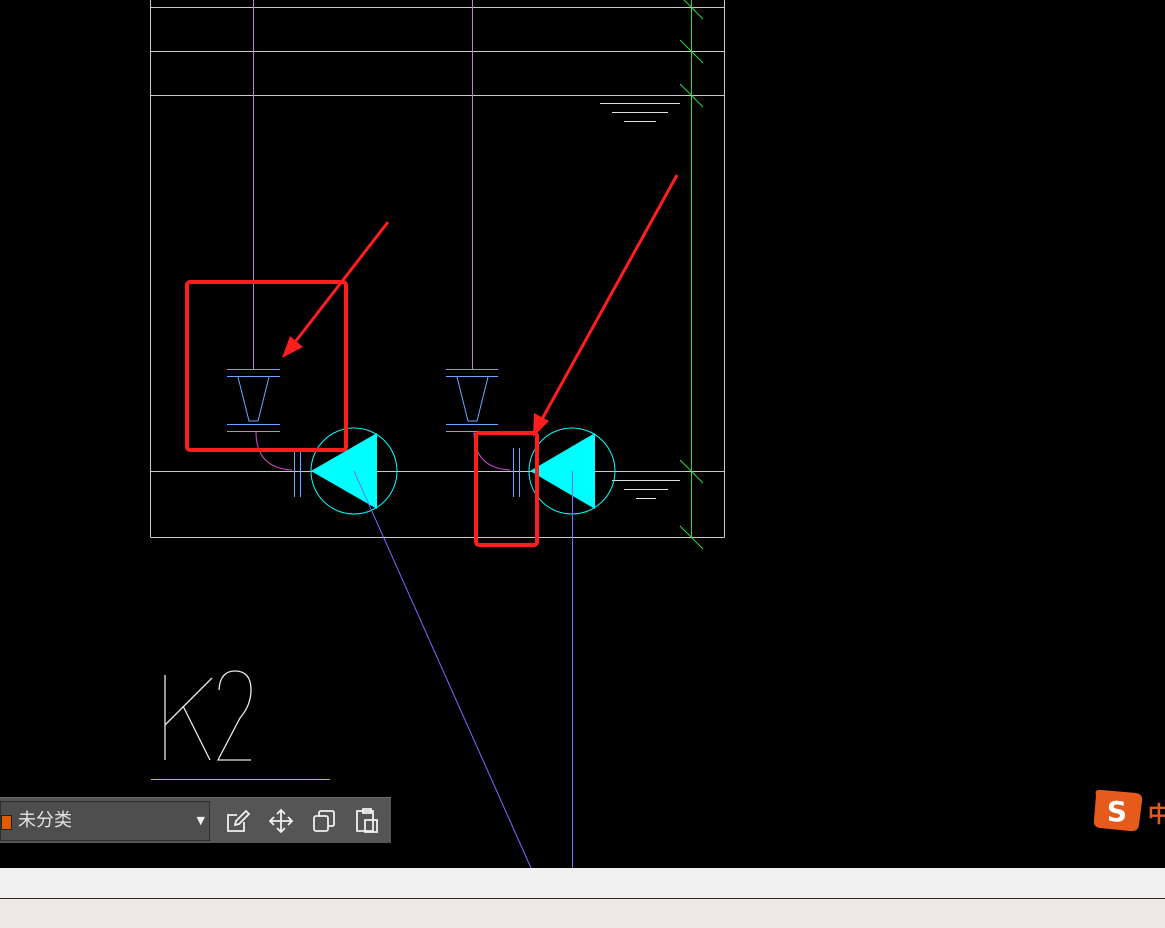 Image resolution: width=1165 pixels, height=928 pixels. What do you see at coordinates (6, 822) in the screenshot?
I see `category-color-swatch` at bounding box center [6, 822].